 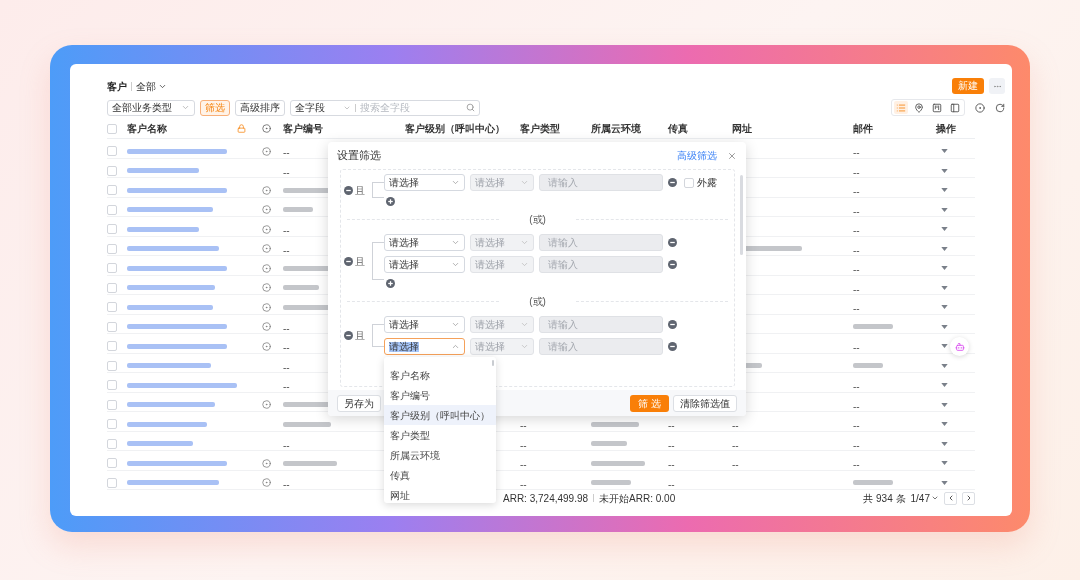 I want to click on lock-icon, so click(x=241, y=128).